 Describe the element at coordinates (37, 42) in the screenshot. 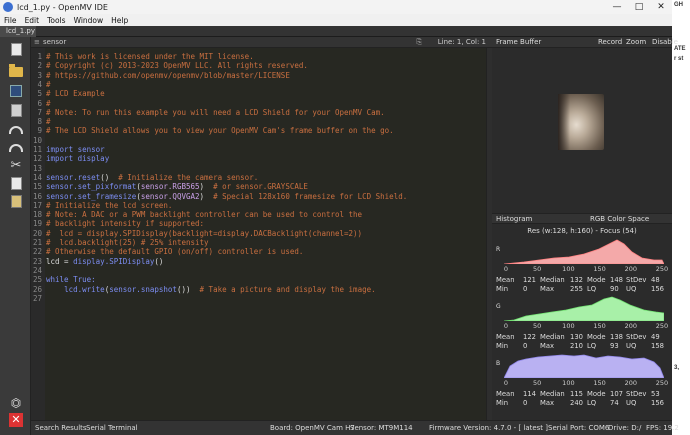

I see `editor-menu-icon: ≡` at that location.